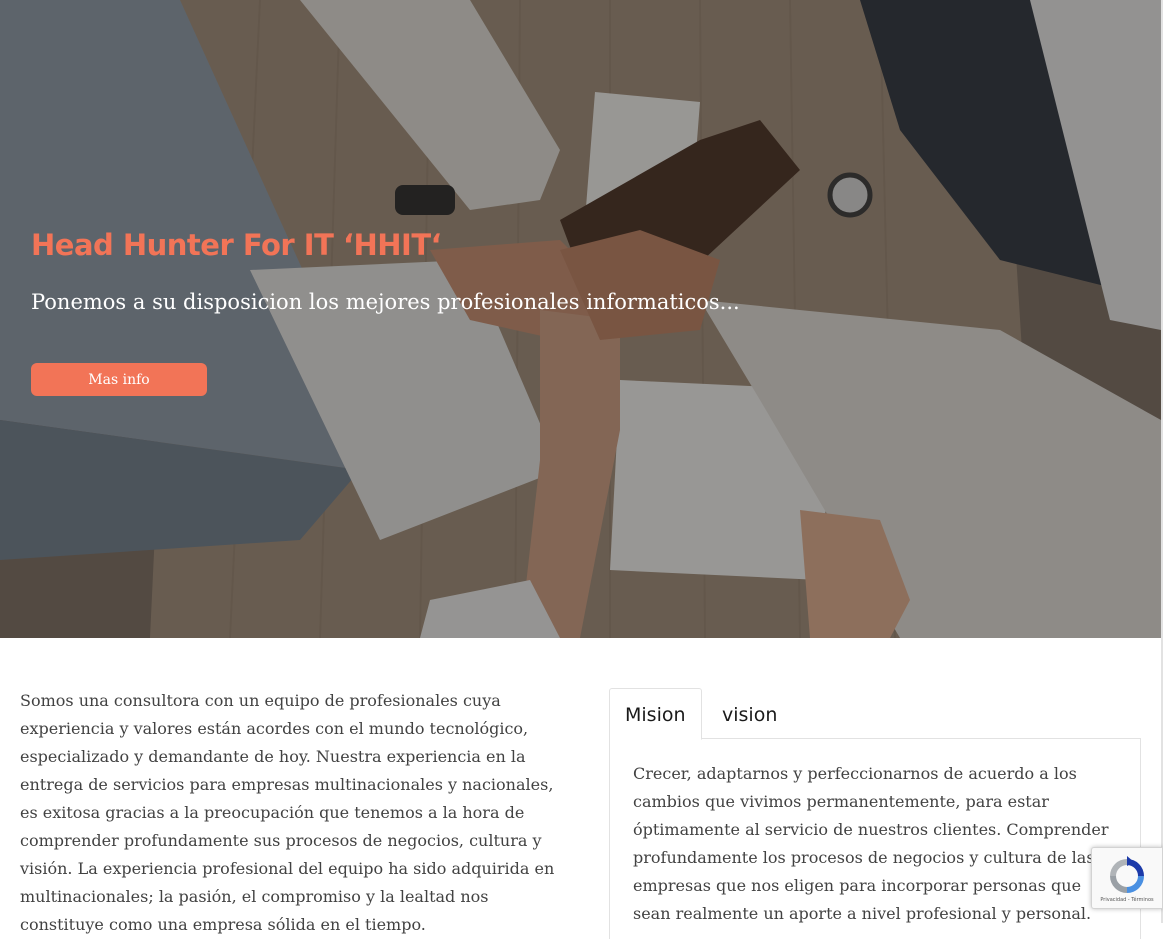 Image resolution: width=1163 pixels, height=939 pixels. I want to click on tab-bar: Mision vision, so click(875, 714).